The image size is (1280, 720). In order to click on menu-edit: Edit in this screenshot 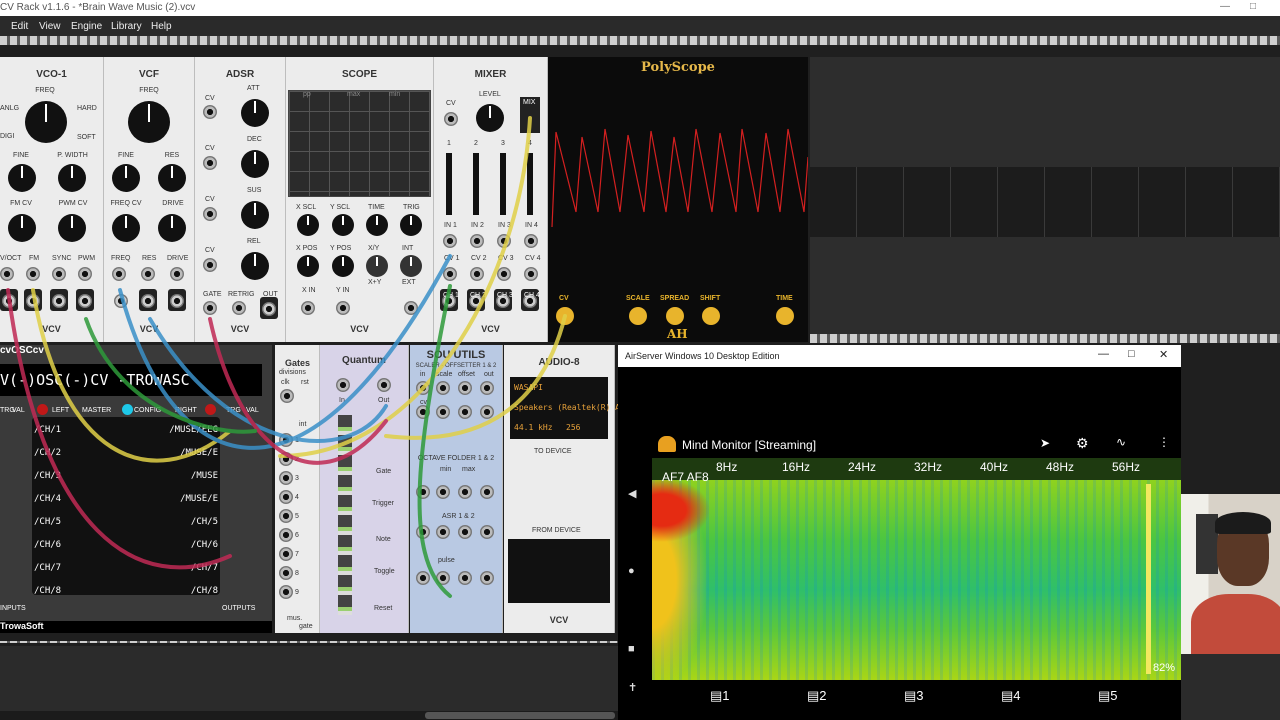, I will do `click(19, 26)`.